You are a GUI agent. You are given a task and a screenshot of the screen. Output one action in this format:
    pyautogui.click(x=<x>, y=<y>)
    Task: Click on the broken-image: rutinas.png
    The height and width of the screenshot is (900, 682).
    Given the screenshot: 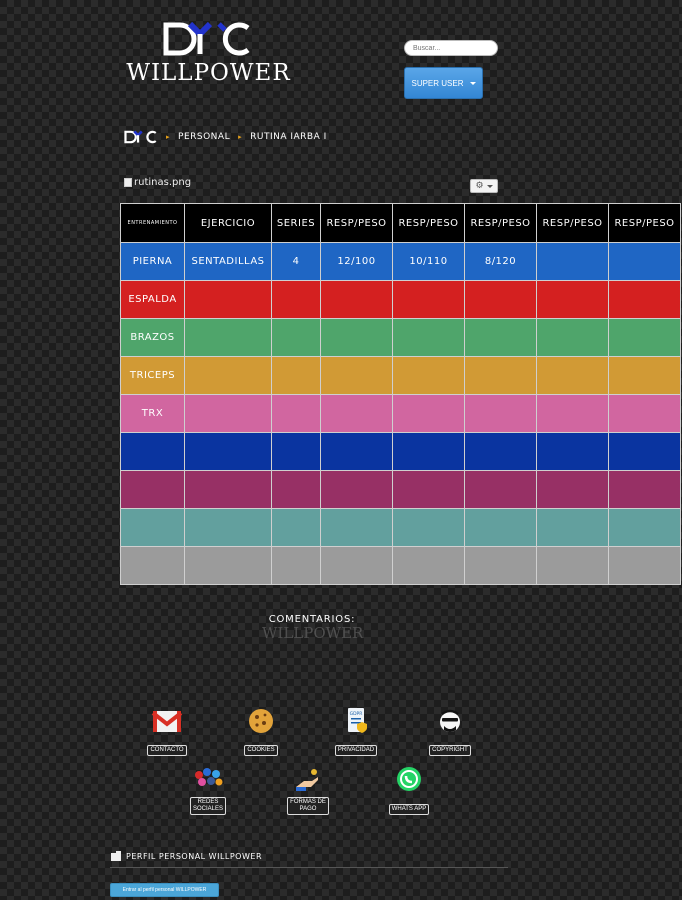 What is the action you would take?
    pyautogui.click(x=157, y=182)
    